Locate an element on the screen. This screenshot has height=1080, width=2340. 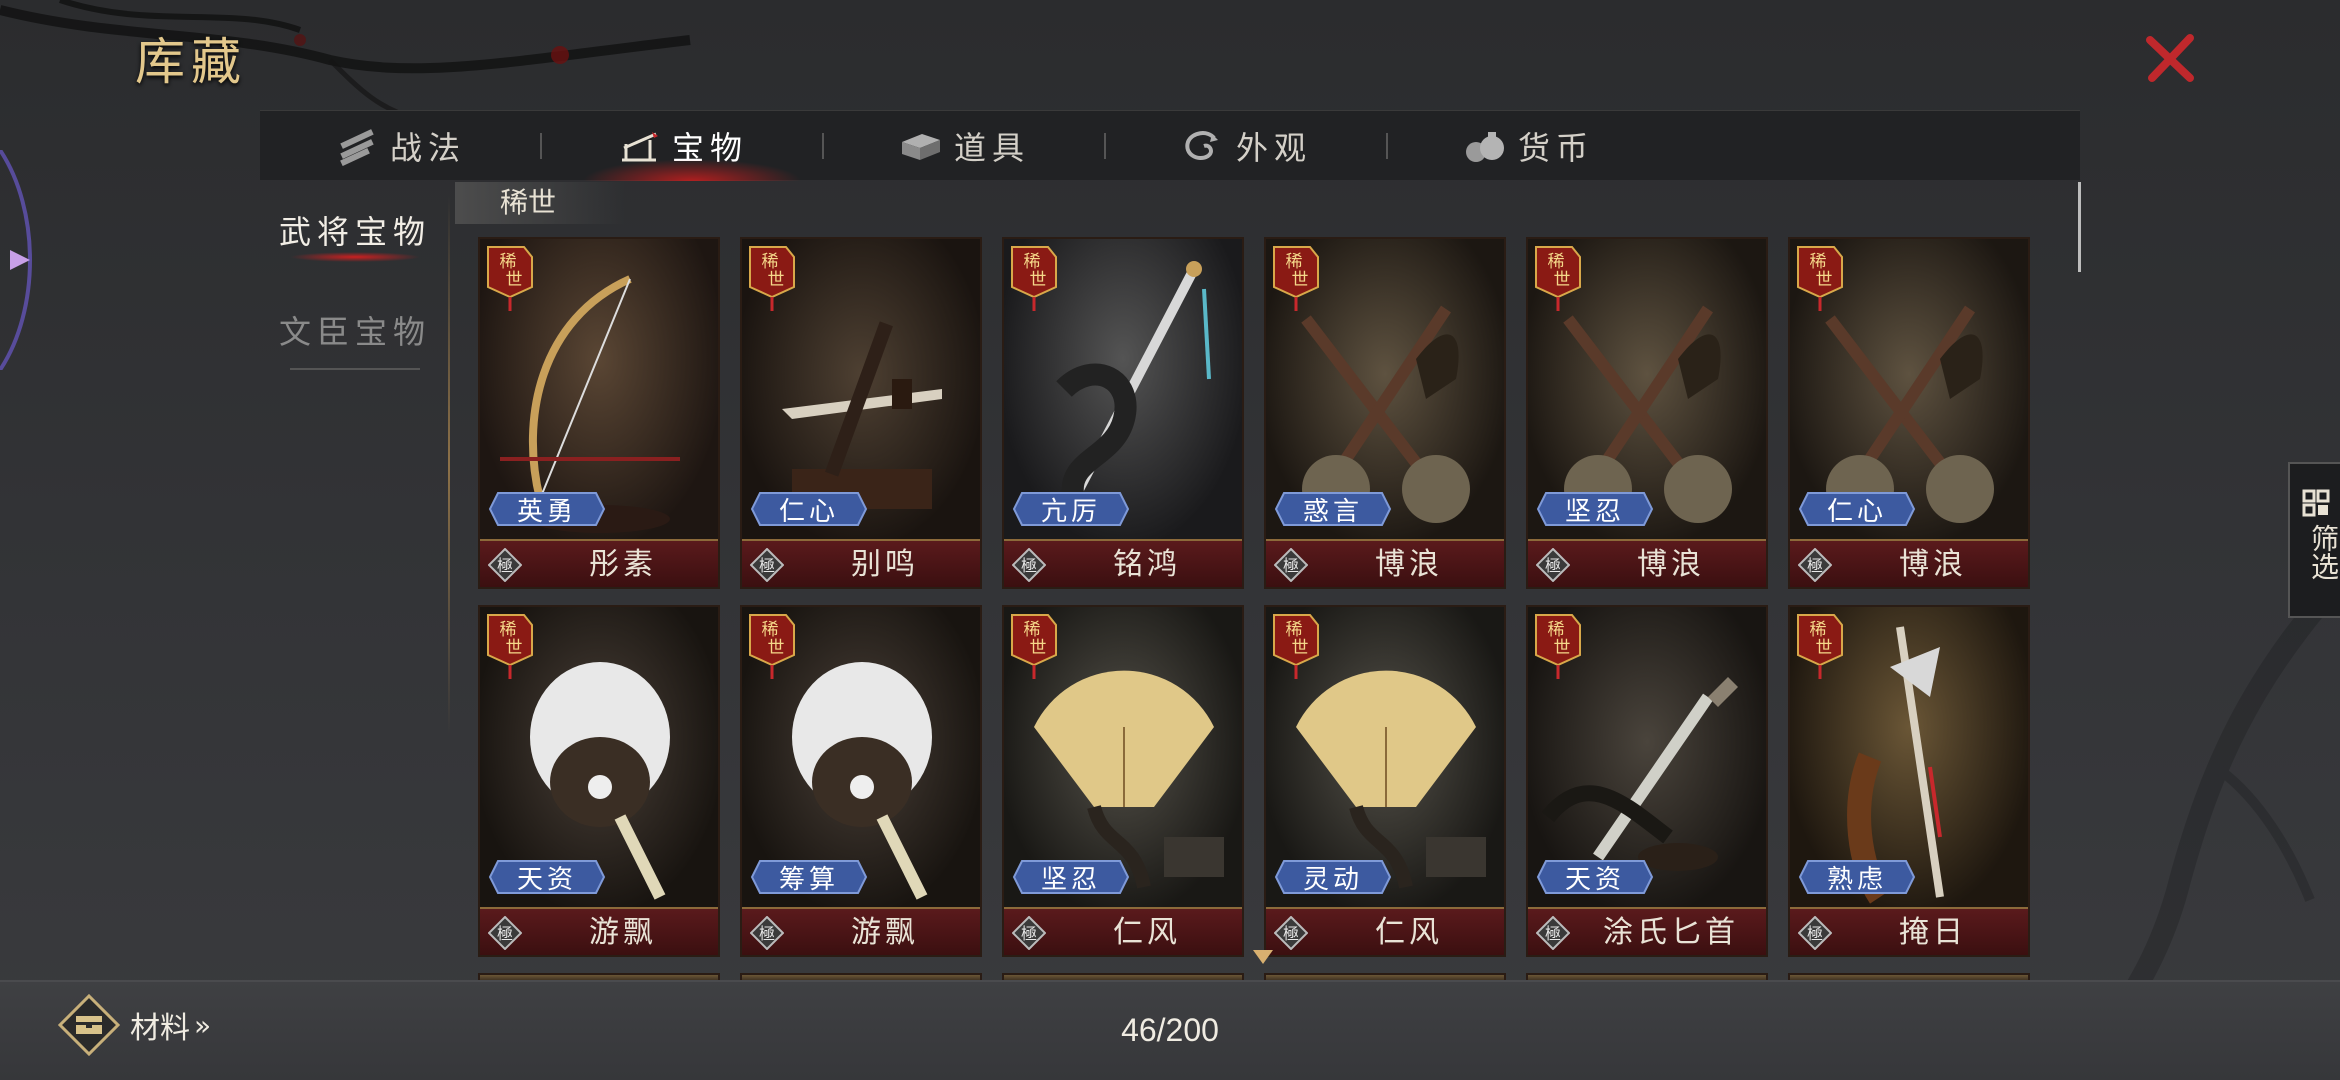
treasure-name: 铭鸿 is located at coordinates (1147, 564).